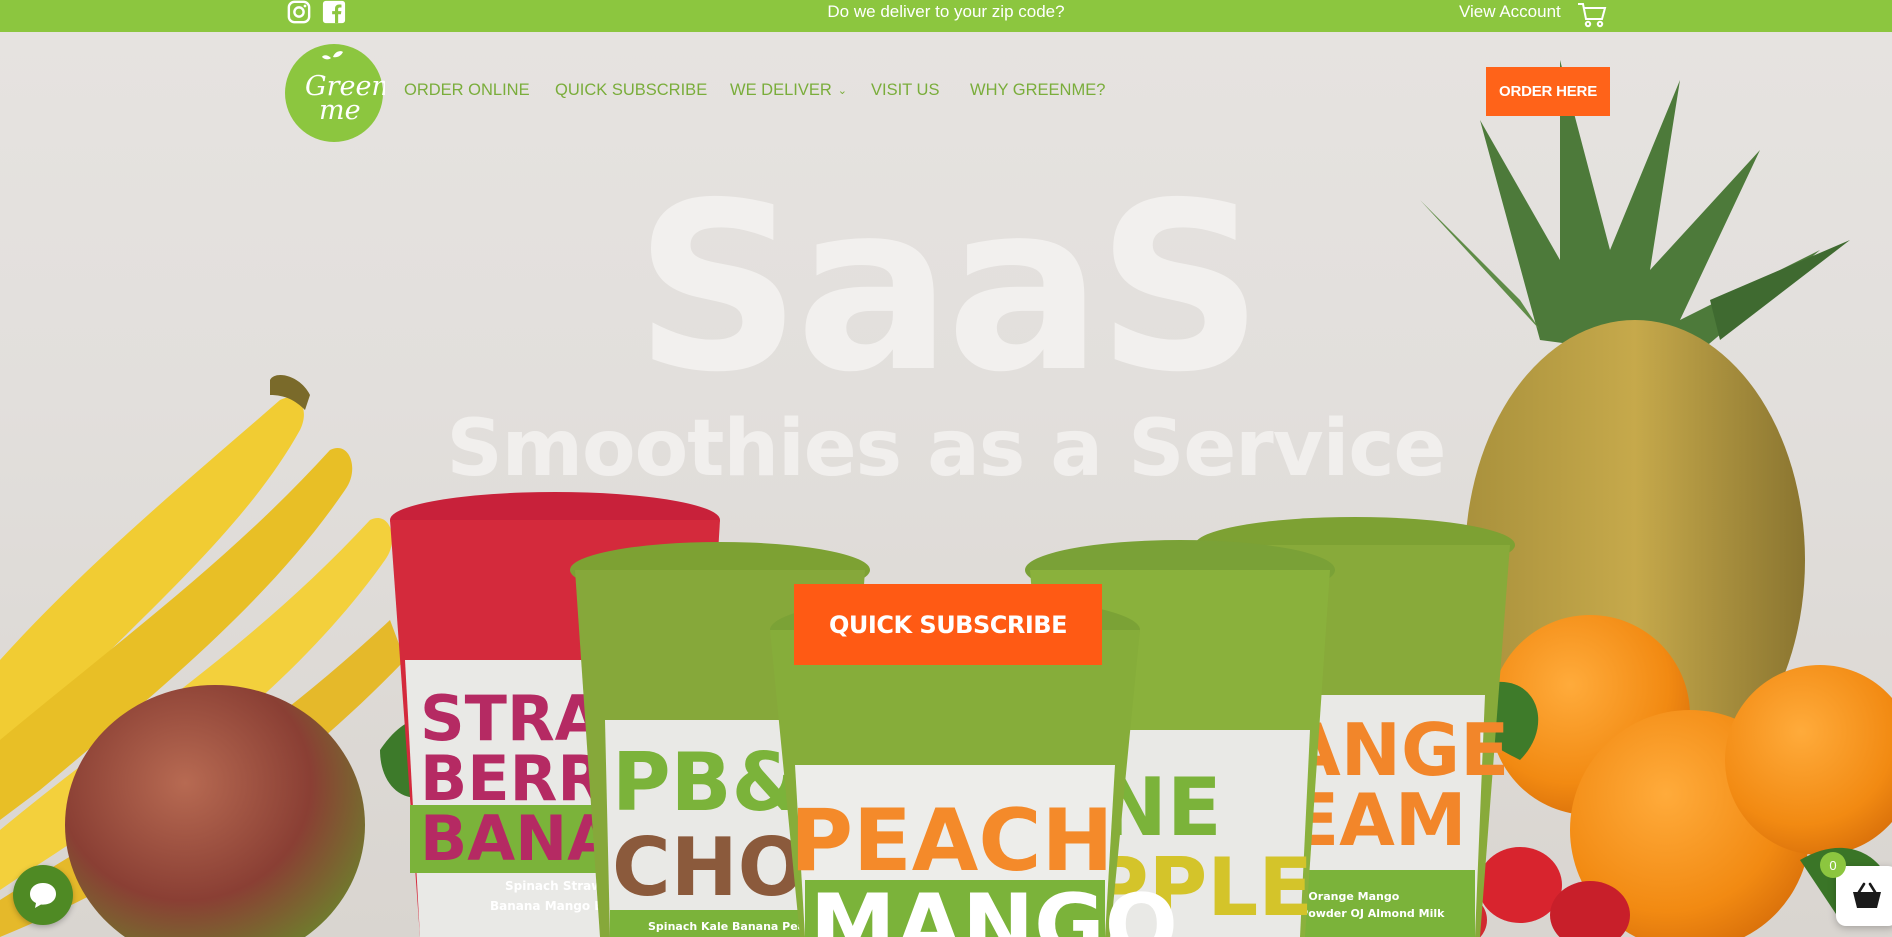  I want to click on svg-text: EAM, so click(1378, 820).